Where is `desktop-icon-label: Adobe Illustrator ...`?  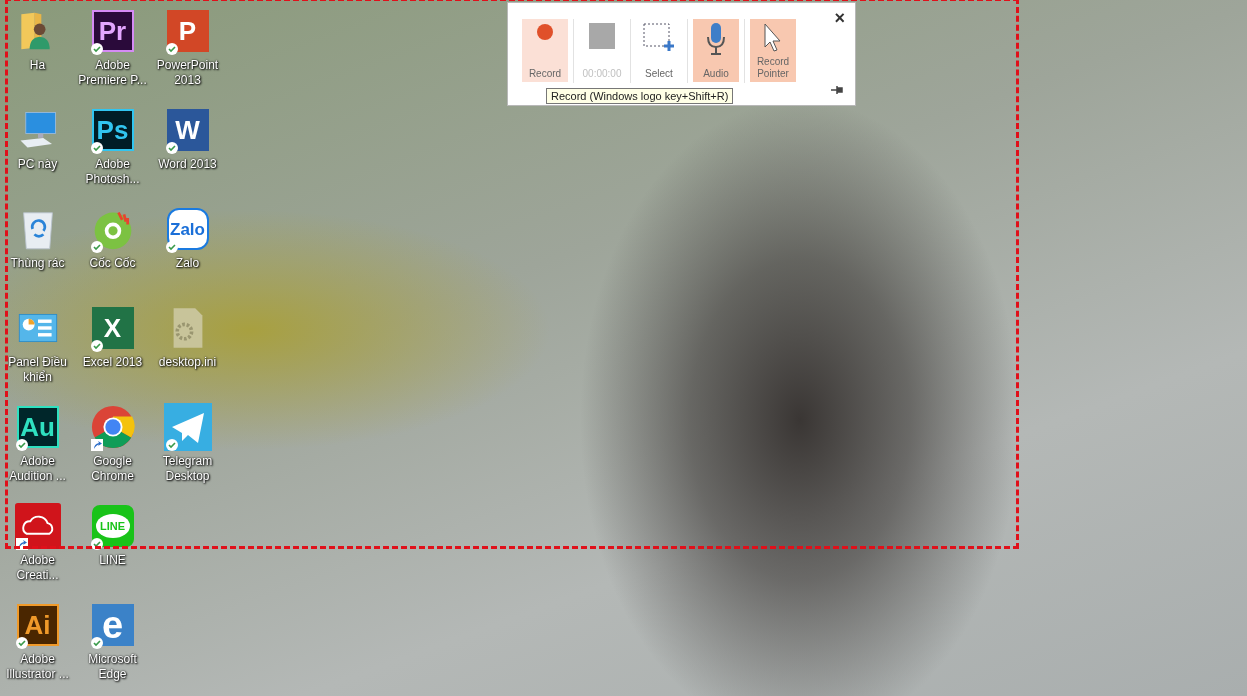
desktop-icon-label: Adobe Illustrator ... is located at coordinates (37, 667).